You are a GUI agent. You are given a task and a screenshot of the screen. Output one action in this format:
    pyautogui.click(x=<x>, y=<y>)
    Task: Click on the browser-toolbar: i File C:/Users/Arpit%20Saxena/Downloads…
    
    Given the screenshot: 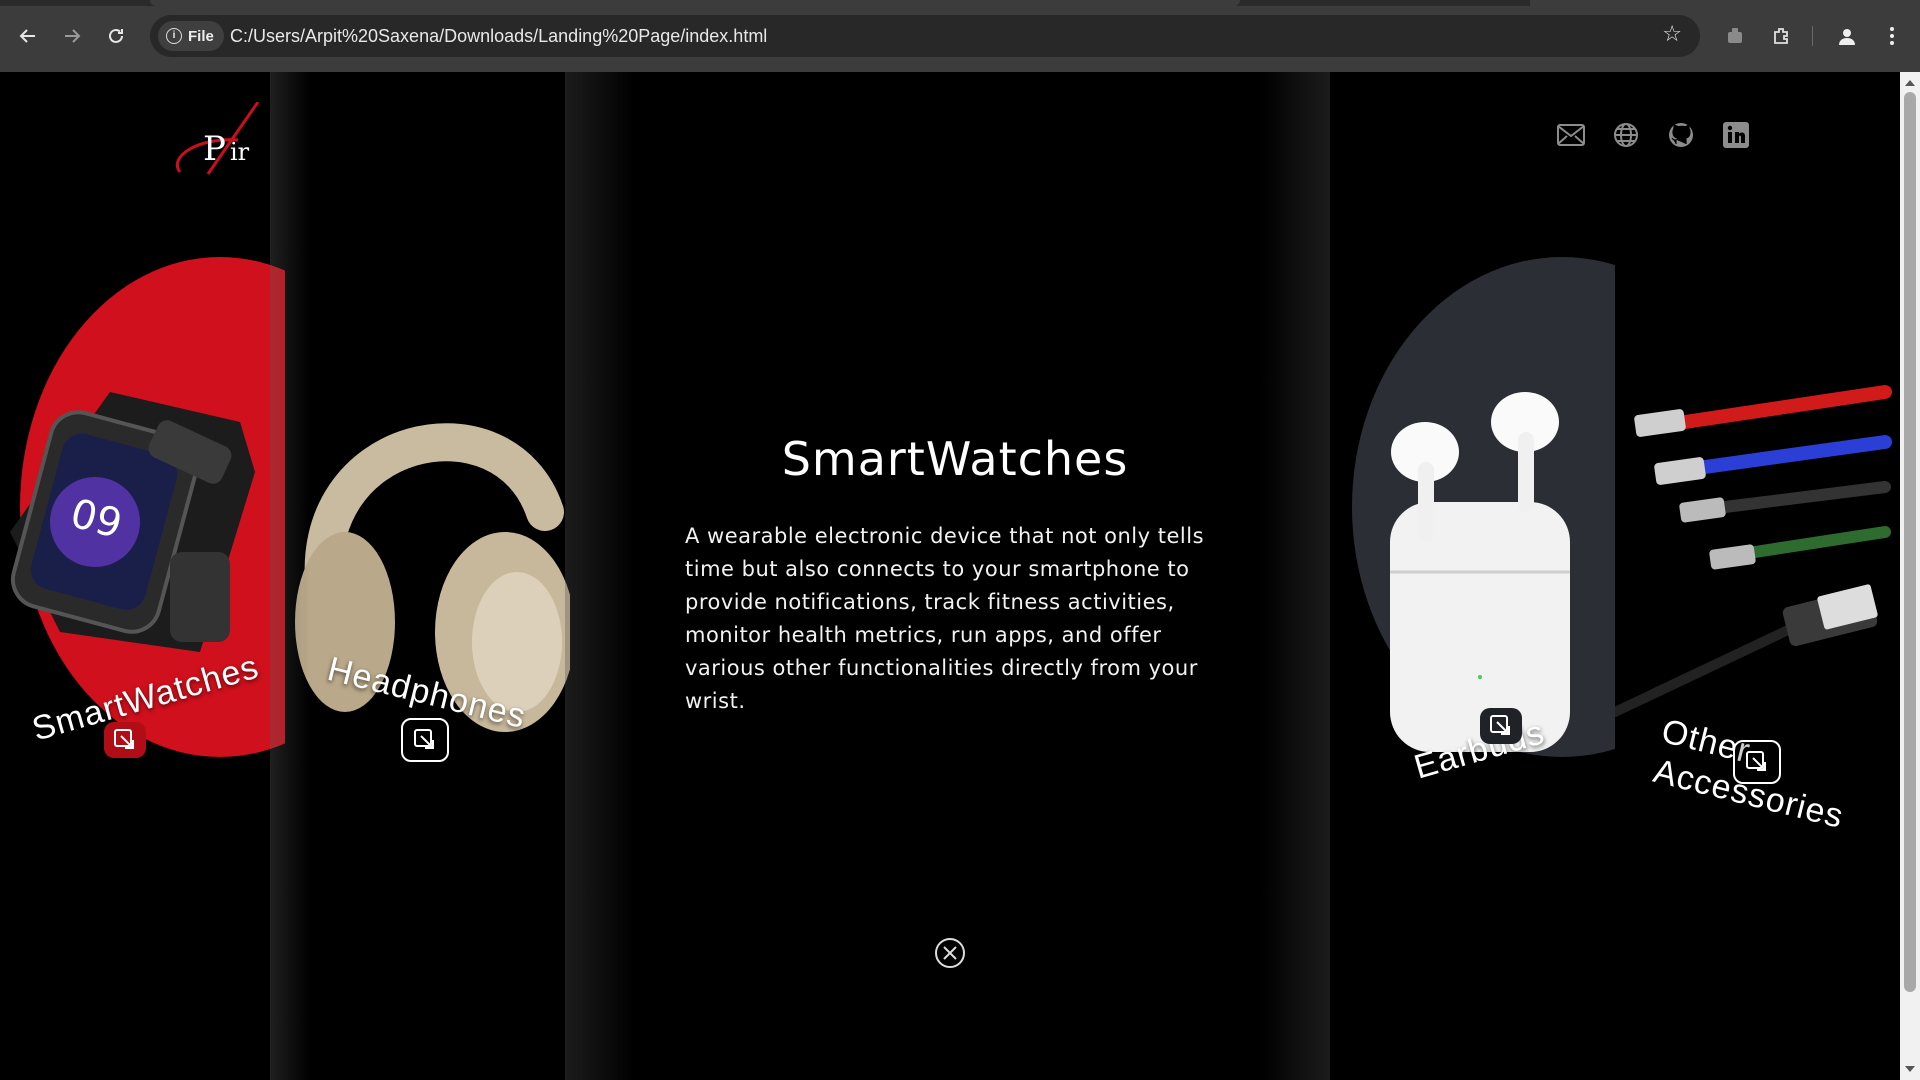 What is the action you would take?
    pyautogui.click(x=960, y=36)
    